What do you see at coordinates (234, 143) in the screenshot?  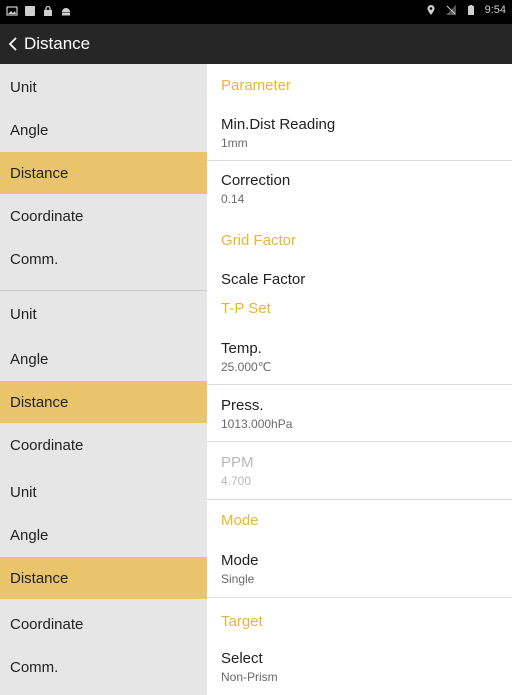 I see `setting-value: 1mm` at bounding box center [234, 143].